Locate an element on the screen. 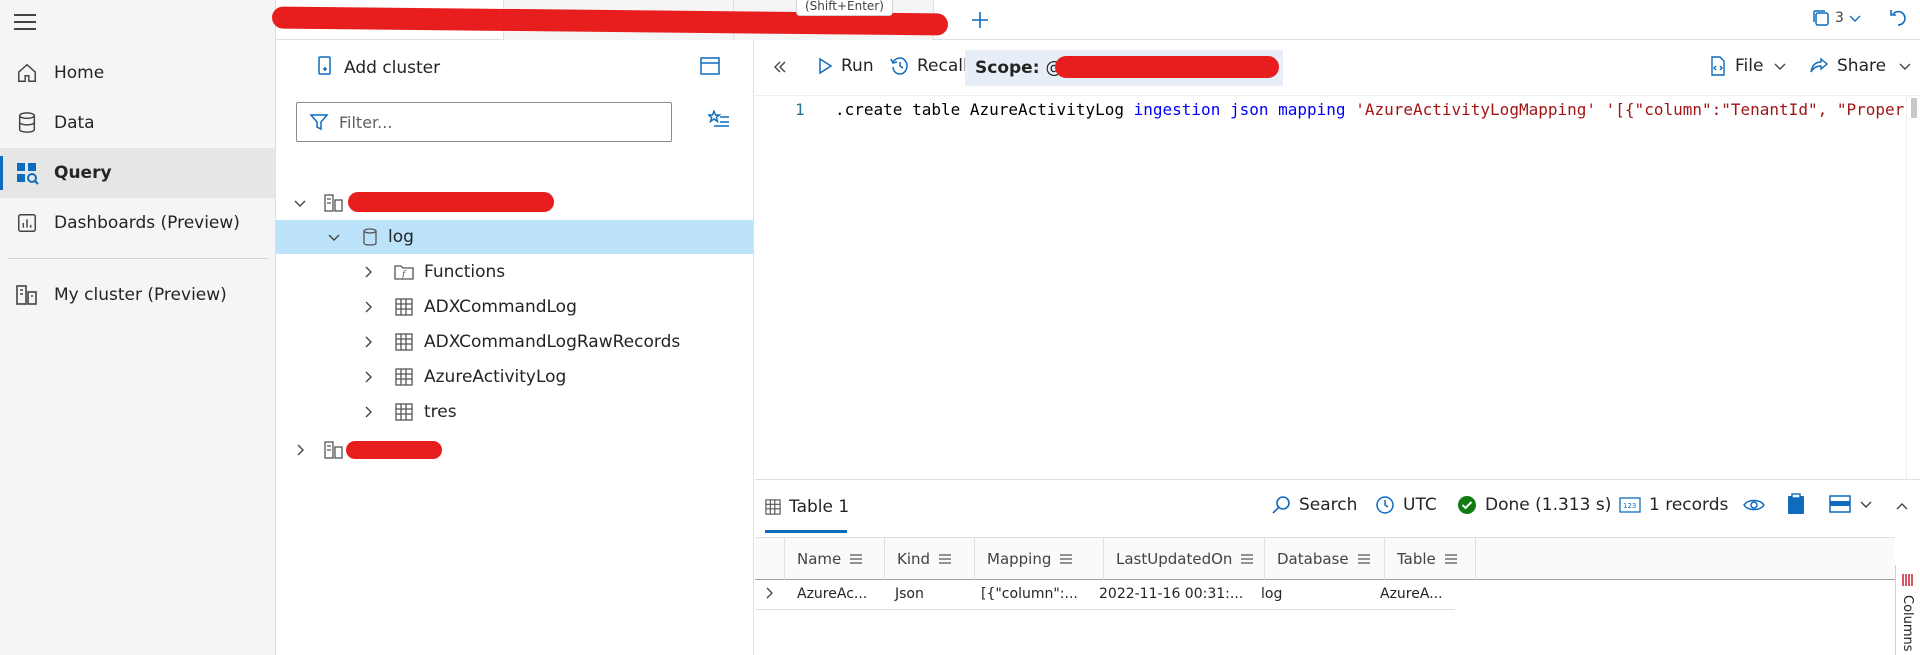 This screenshot has width=1920, height=655. share-menu-button: Share is located at coordinates (1860, 66).